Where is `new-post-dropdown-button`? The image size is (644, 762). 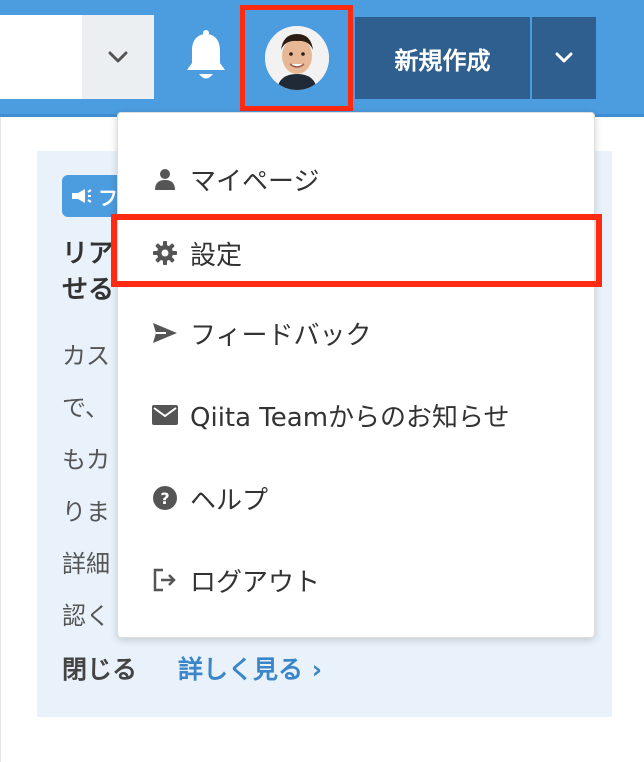
new-post-dropdown-button is located at coordinates (564, 58).